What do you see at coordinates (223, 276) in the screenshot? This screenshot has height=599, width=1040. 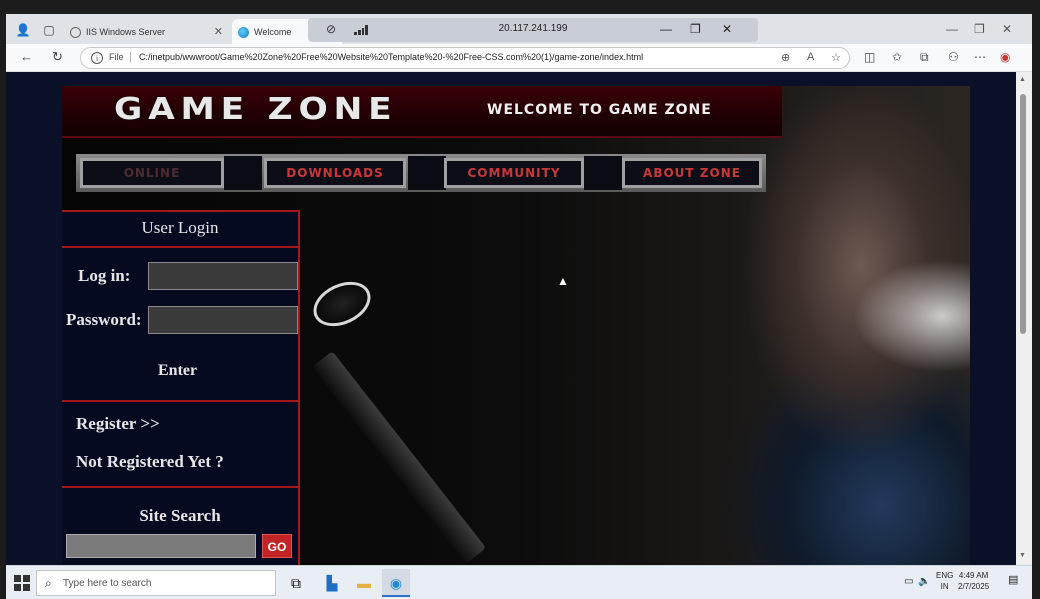 I see `login-input` at bounding box center [223, 276].